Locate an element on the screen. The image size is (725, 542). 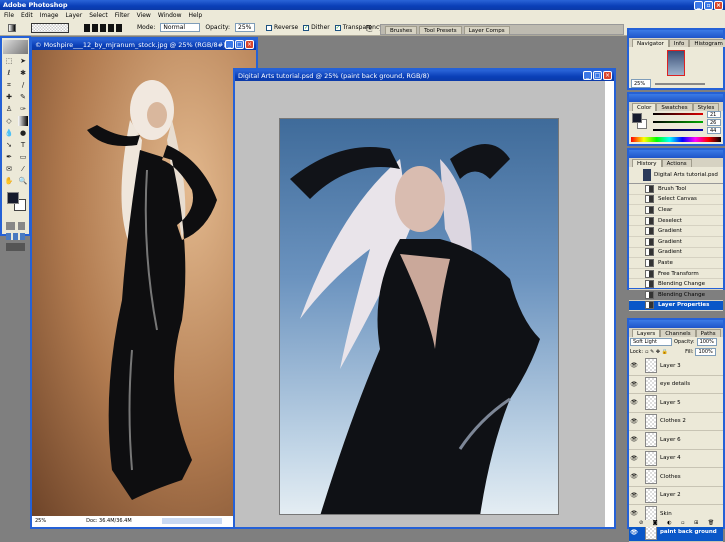
doc2-vscrollbar is located at coordinates (609, 304).